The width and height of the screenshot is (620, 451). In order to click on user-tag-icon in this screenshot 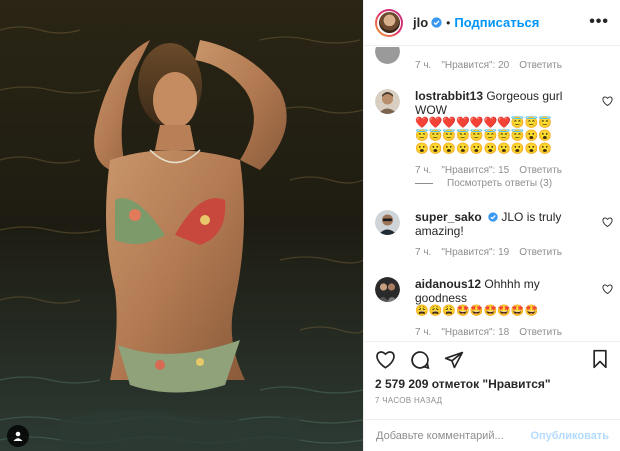, I will do `click(18, 436)`.